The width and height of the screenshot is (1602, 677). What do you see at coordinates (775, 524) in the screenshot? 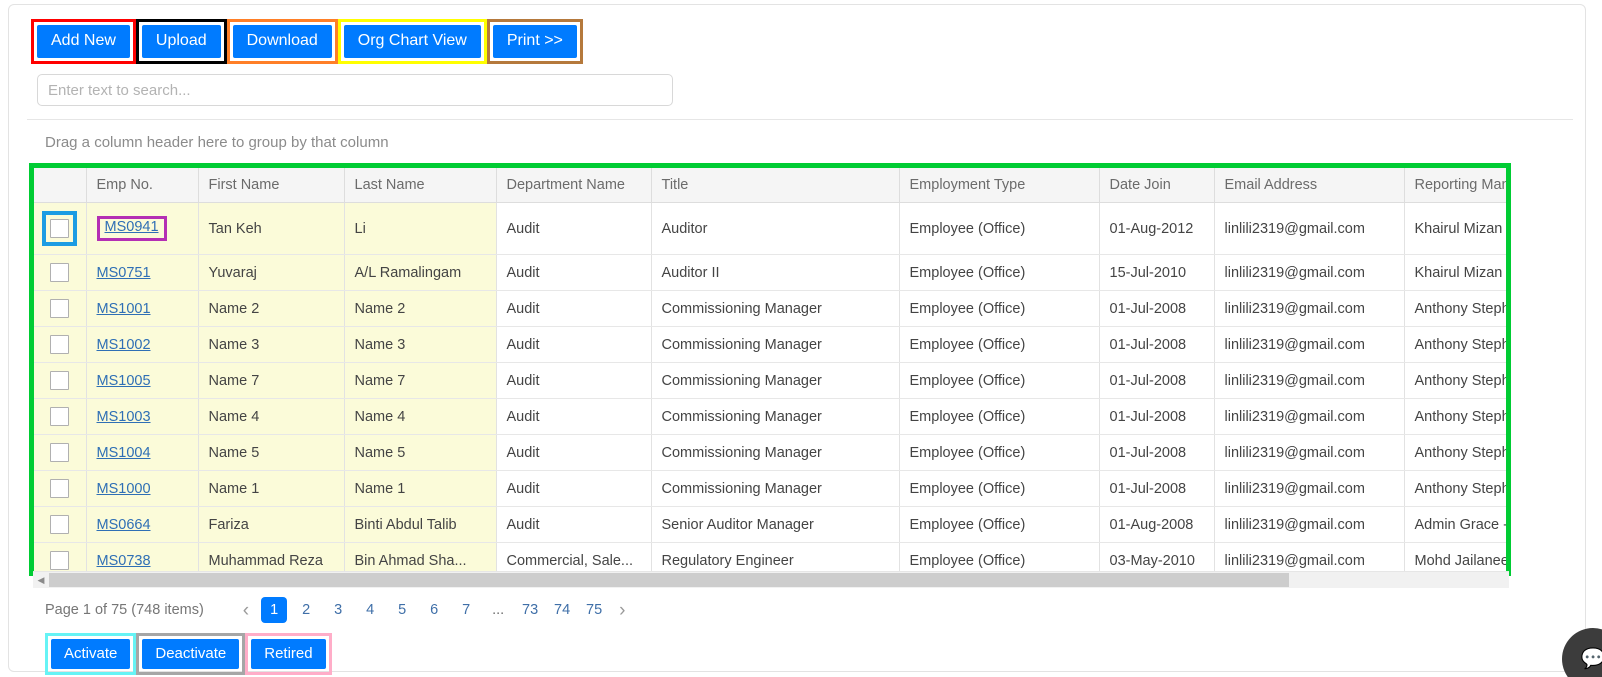
I see `cell-title: Senior Auditor Manager` at bounding box center [775, 524].